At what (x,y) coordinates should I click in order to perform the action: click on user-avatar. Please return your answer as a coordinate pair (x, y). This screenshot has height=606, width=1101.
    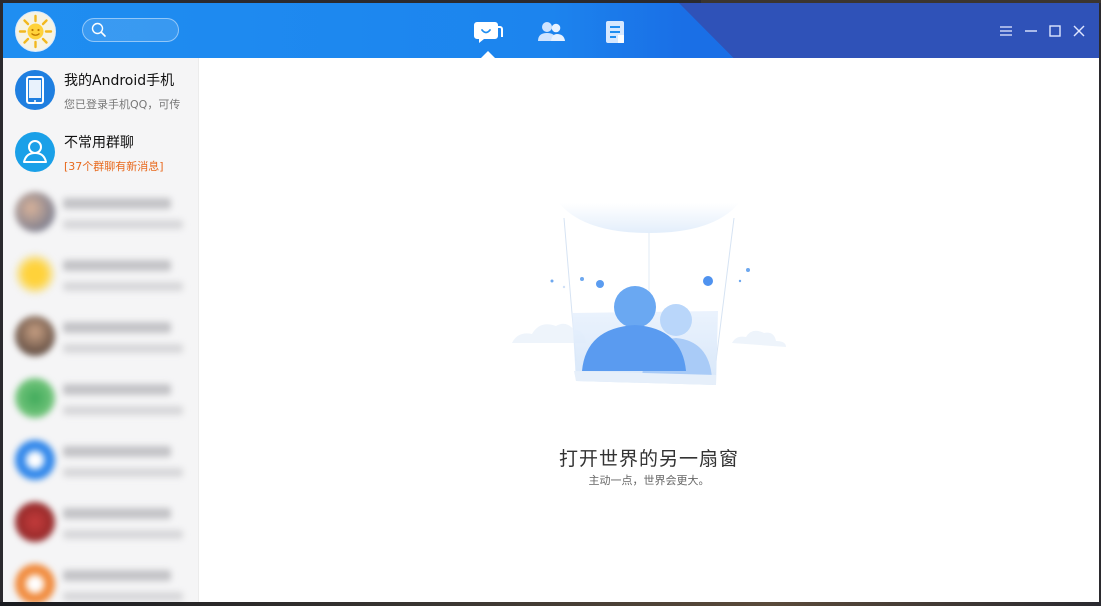
    Looking at the image, I should click on (35, 31).